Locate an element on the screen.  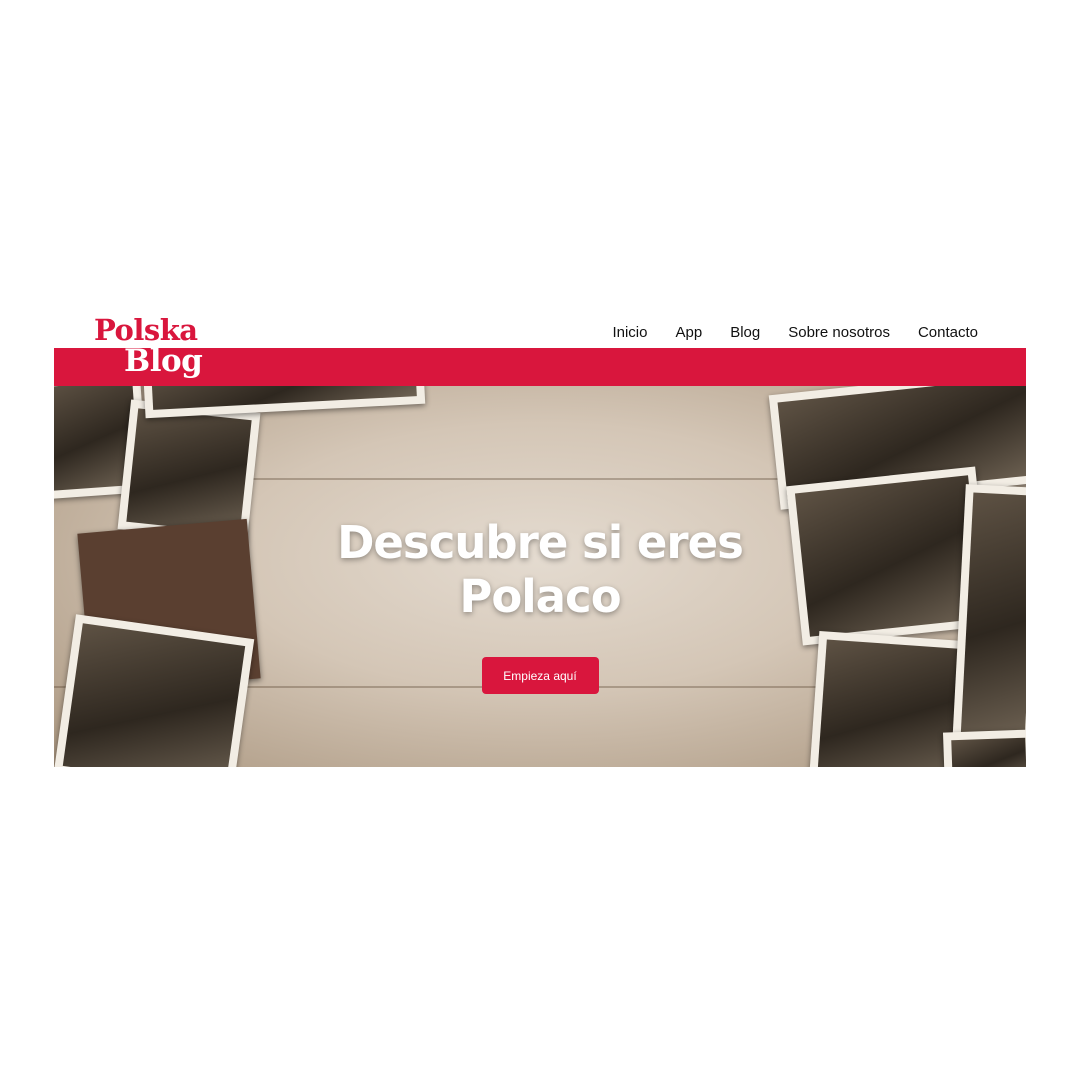
hero-content: Descubre si eres Polaco Empieza aquí is located at coordinates (540, 605).